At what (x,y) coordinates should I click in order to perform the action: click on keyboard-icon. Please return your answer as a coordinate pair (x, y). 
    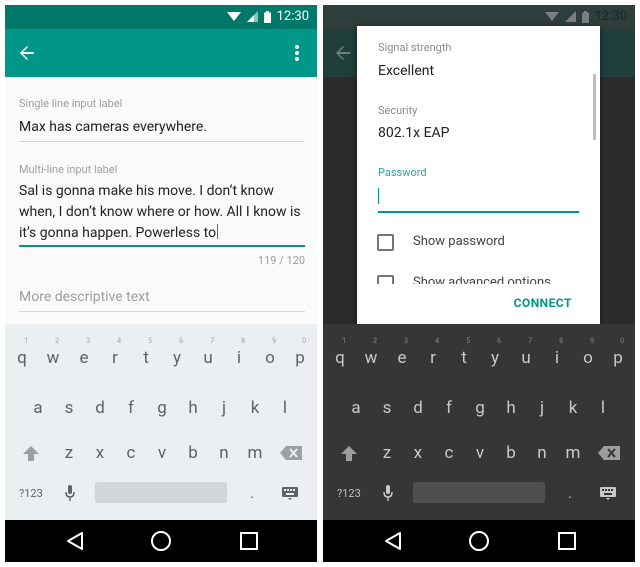
    Looking at the image, I should click on (290, 493).